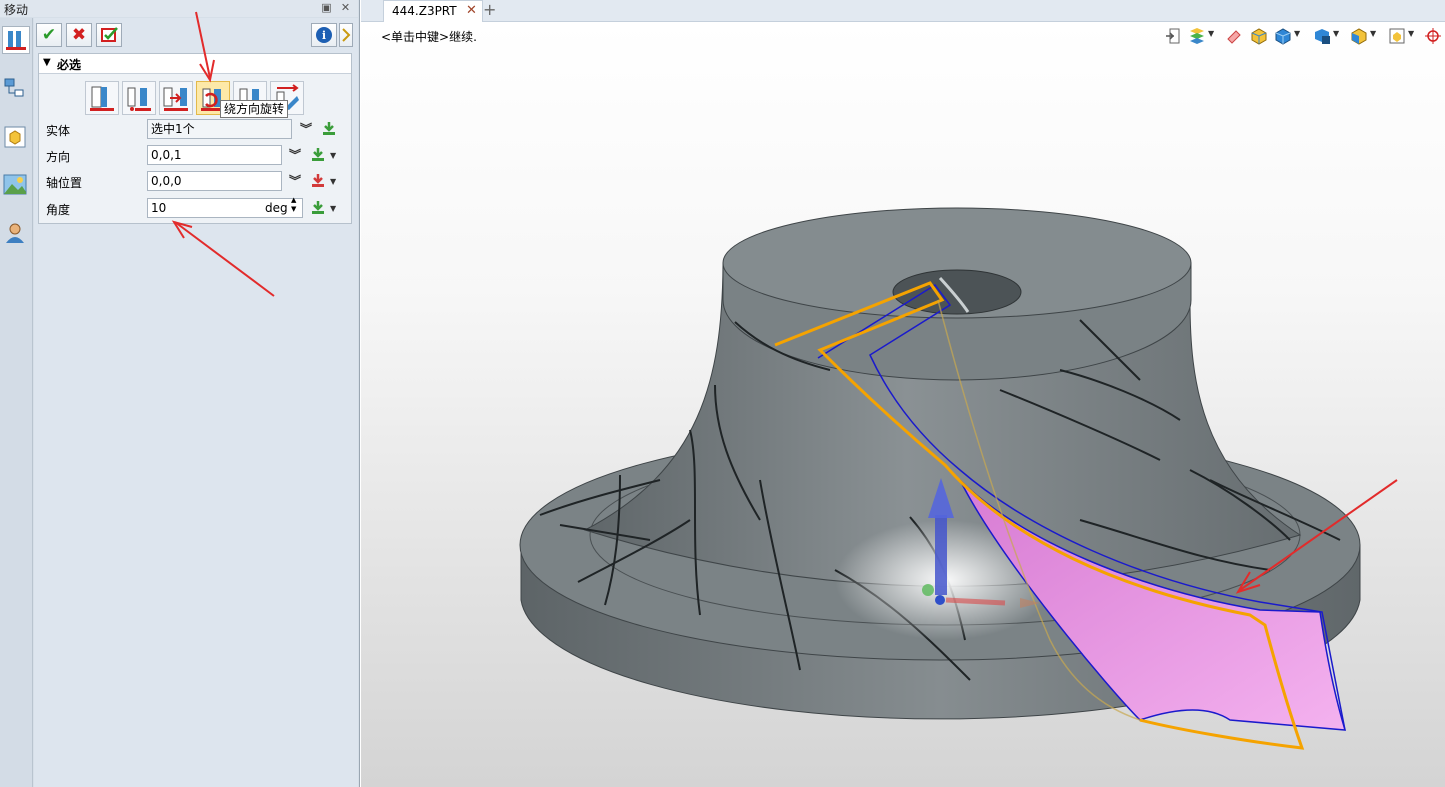  I want to click on check-icon: ✔, so click(49, 35).